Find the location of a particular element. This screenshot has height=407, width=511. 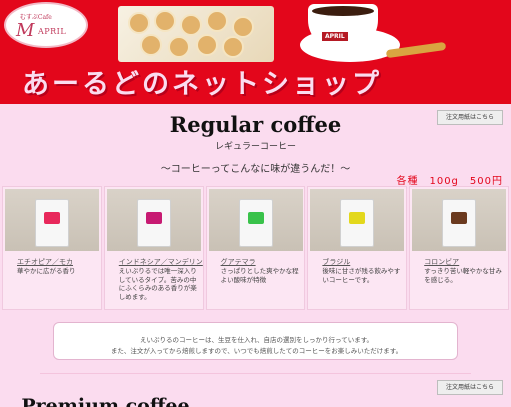

product-description: 華やかに広がる香り is located at coordinates (46, 271).